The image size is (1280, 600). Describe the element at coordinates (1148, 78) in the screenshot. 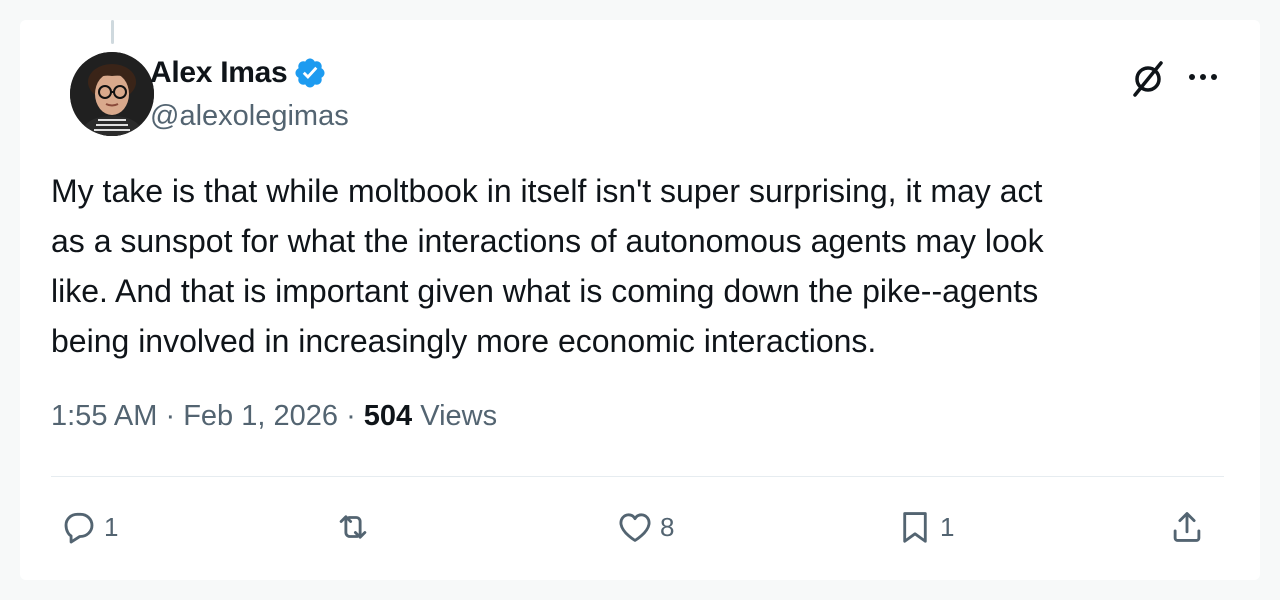

I see `grok-slash-icon` at that location.